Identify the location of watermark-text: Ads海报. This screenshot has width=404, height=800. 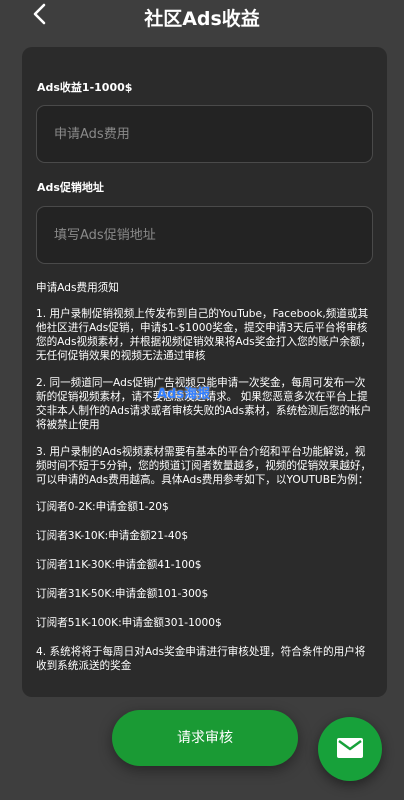
(184, 394).